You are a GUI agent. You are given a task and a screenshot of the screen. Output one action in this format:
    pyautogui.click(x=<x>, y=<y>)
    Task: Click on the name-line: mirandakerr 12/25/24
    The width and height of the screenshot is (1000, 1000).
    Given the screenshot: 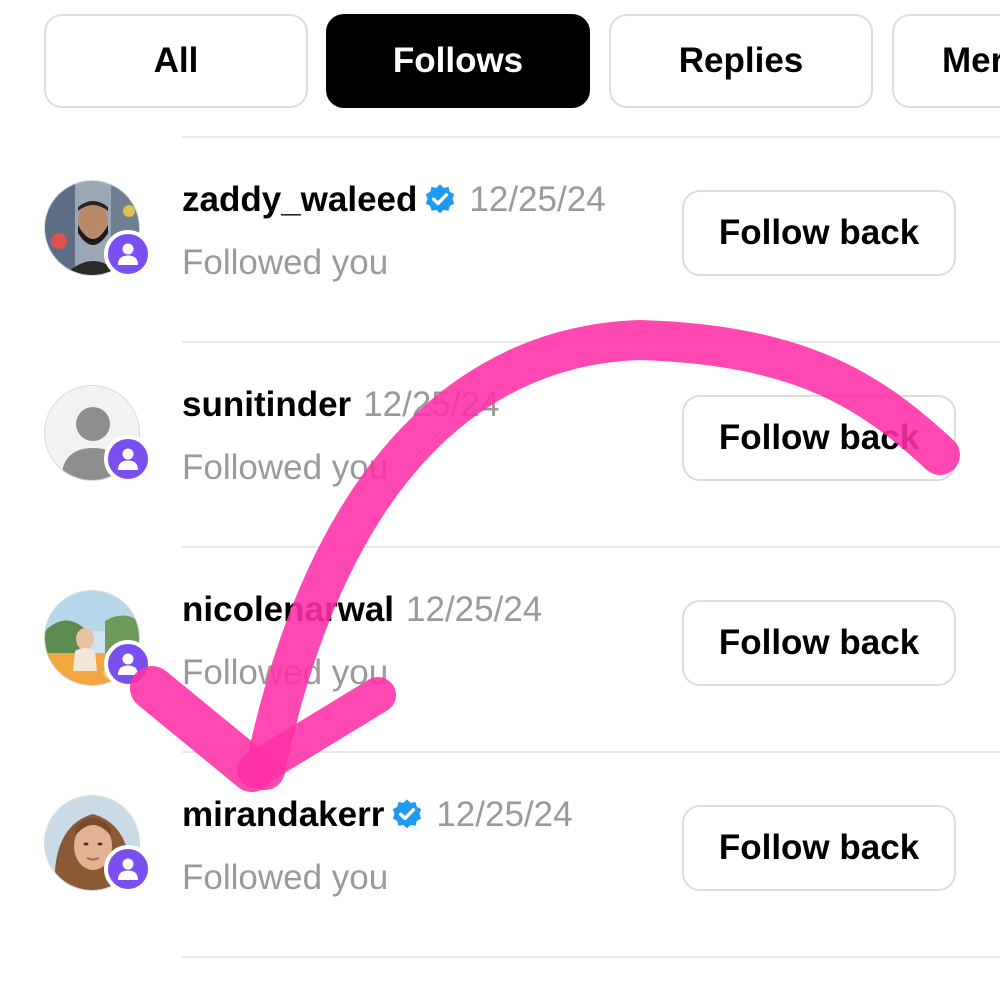 What is the action you would take?
    pyautogui.click(x=377, y=815)
    